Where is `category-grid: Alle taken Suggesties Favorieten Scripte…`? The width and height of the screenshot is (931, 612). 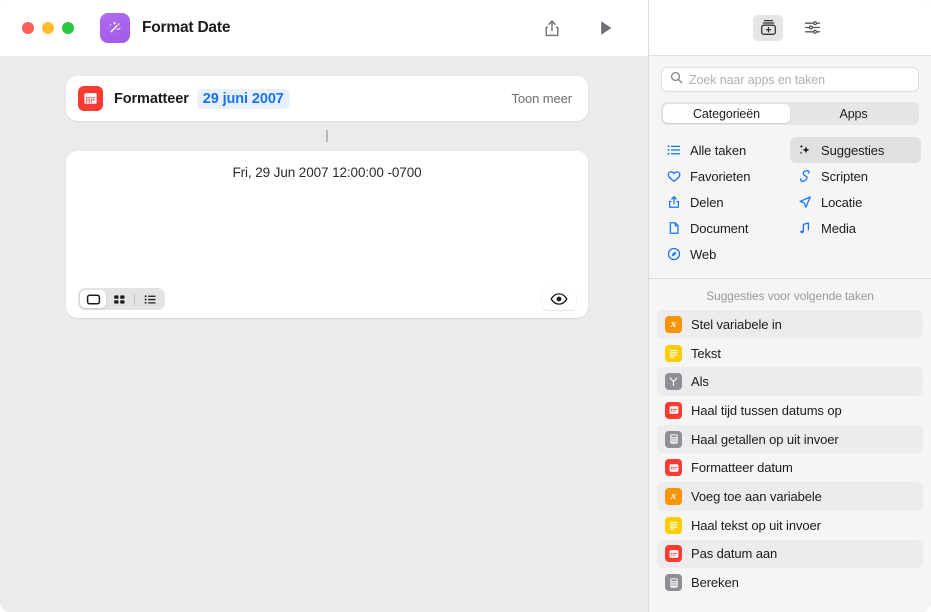 category-grid: Alle taken Suggesties Favorieten Scripte… is located at coordinates (790, 202).